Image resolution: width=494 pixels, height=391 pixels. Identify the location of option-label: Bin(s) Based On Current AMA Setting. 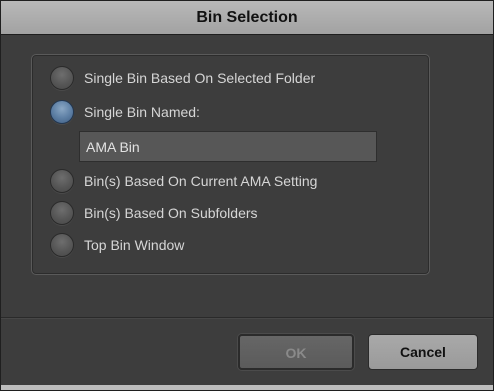
(201, 181).